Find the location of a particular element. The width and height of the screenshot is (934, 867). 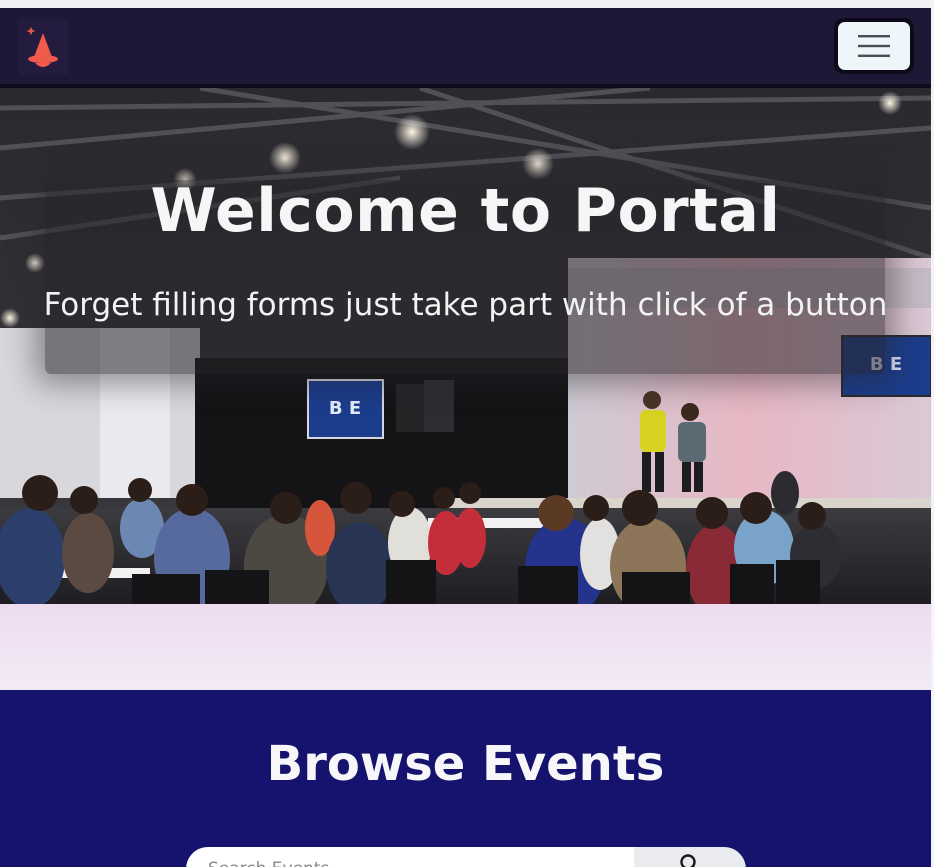

top-strip is located at coordinates (467, 4).